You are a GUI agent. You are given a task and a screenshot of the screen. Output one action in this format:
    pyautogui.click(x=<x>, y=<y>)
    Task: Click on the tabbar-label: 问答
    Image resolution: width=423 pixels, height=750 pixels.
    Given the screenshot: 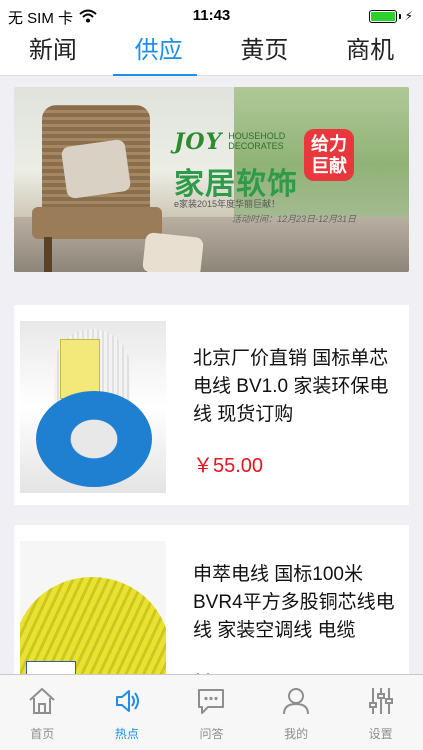 What is the action you would take?
    pyautogui.click(x=211, y=734)
    